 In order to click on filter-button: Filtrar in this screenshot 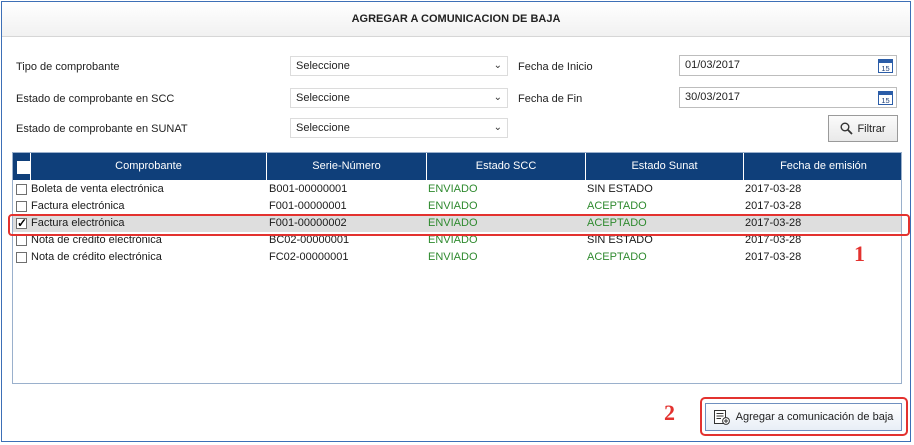, I will do `click(863, 128)`.